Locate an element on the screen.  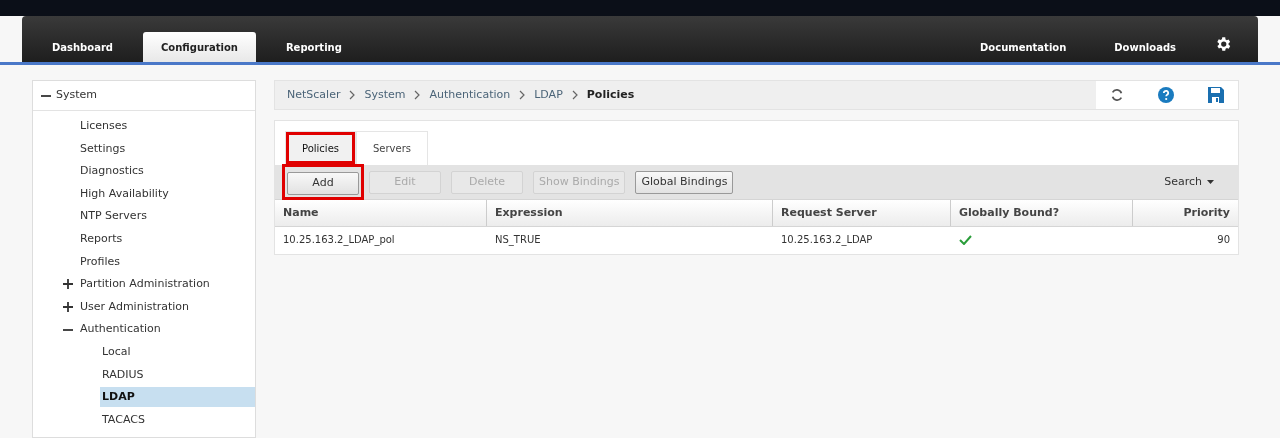
tree-item: Local is located at coordinates (177, 352).